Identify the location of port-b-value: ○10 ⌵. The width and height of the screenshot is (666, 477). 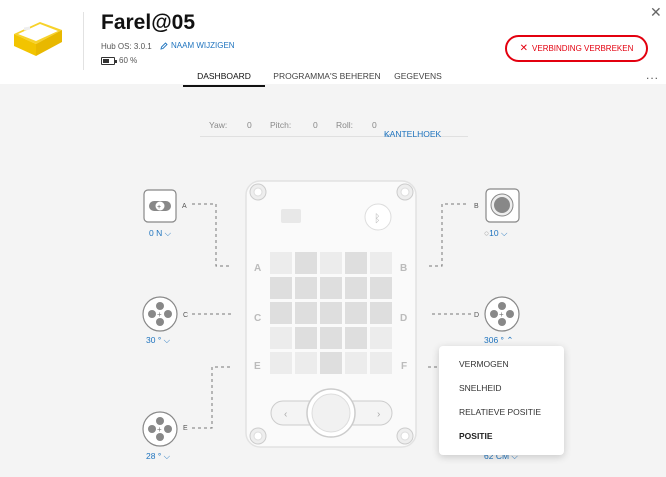
(495, 233).